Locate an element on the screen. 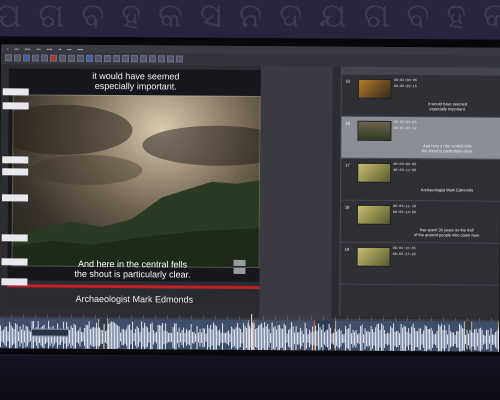  row-timecode-in: 00:03:03:05 is located at coordinates (405, 123).